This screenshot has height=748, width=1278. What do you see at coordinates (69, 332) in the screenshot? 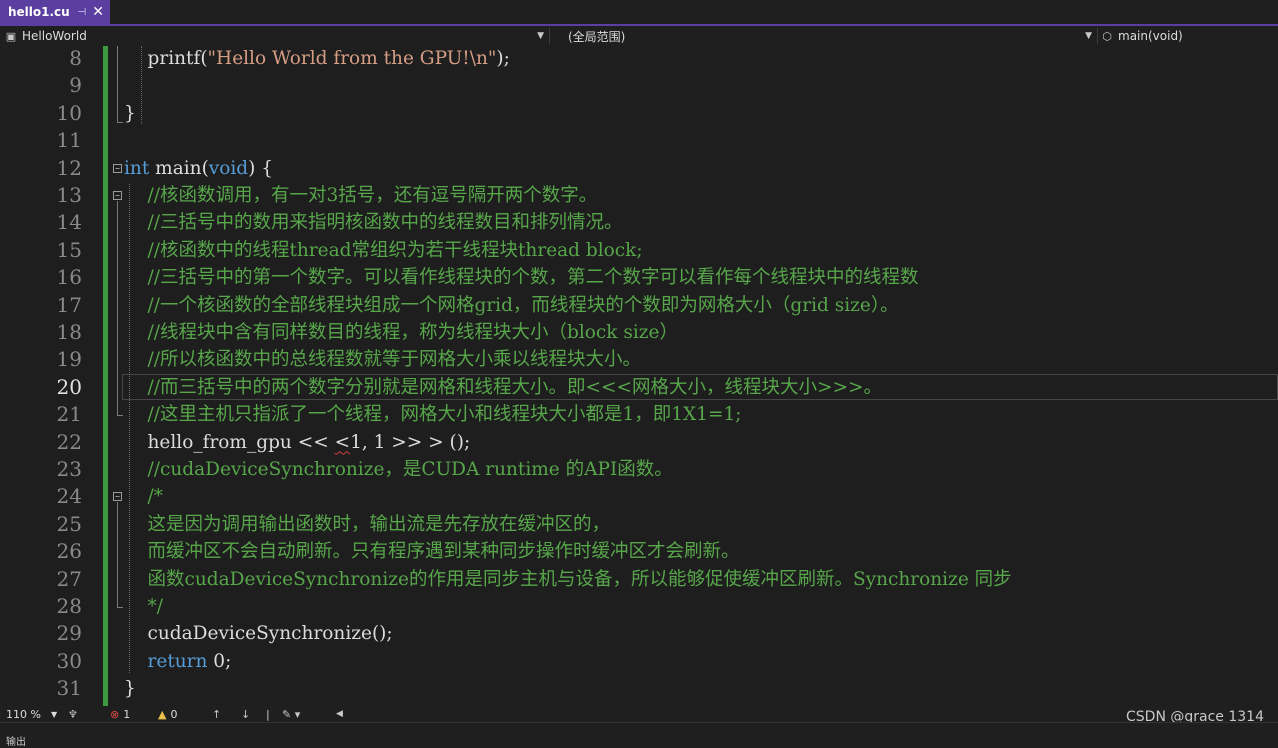
I see `line-number: 18` at bounding box center [69, 332].